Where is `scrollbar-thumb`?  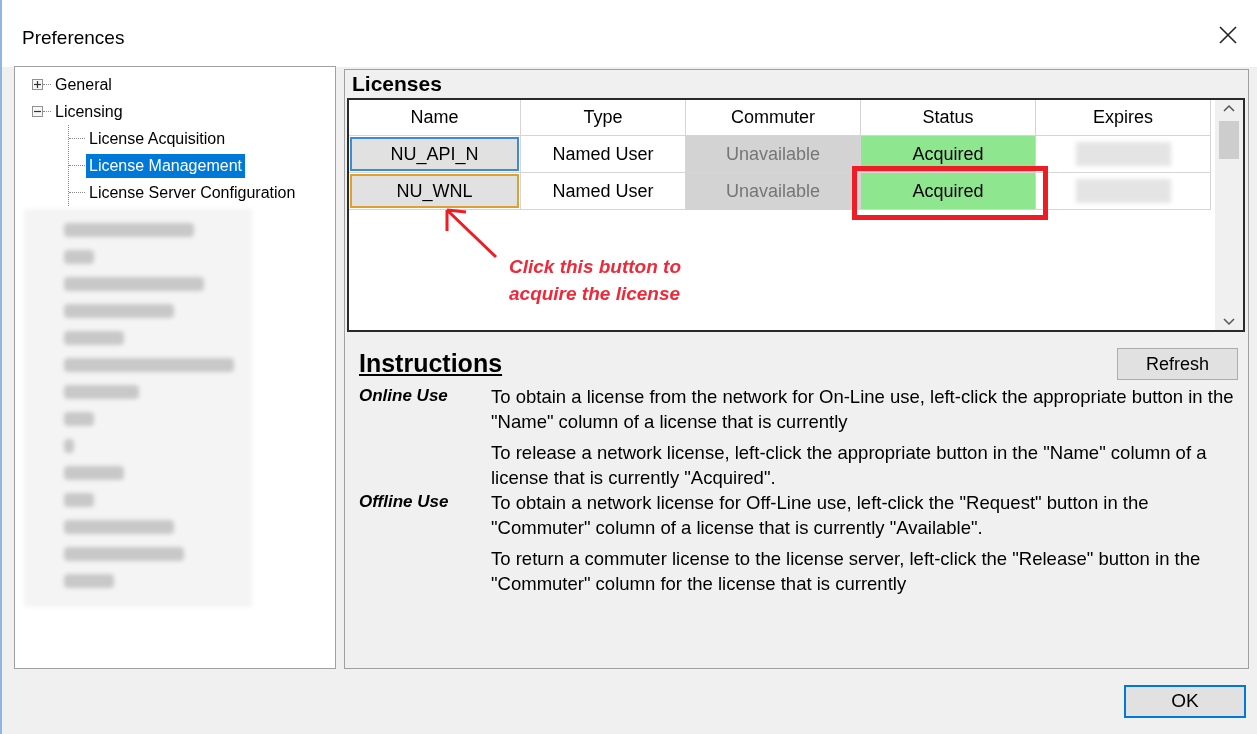
scrollbar-thumb is located at coordinates (1229, 140).